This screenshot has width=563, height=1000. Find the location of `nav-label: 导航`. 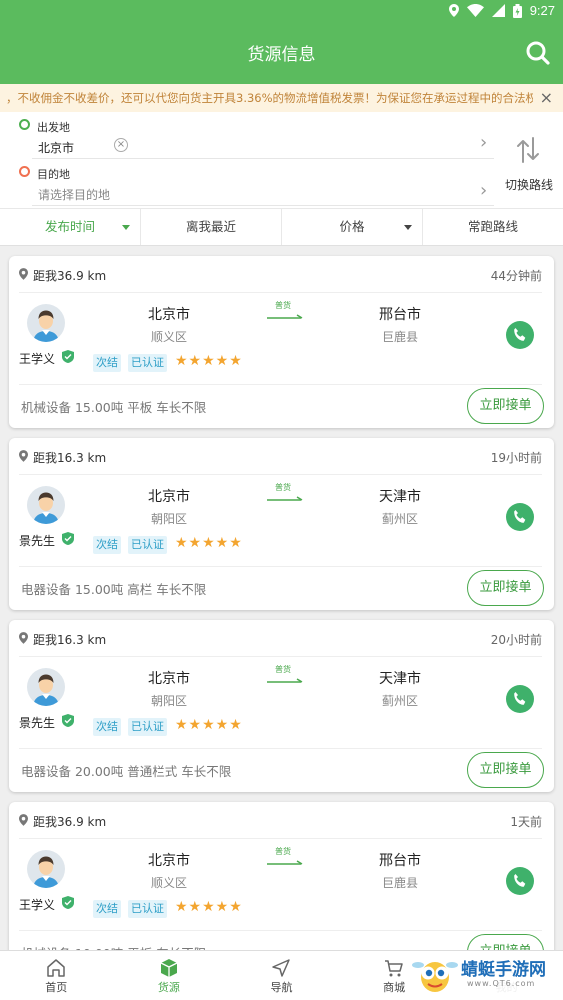

nav-label: 导航 is located at coordinates (281, 987).